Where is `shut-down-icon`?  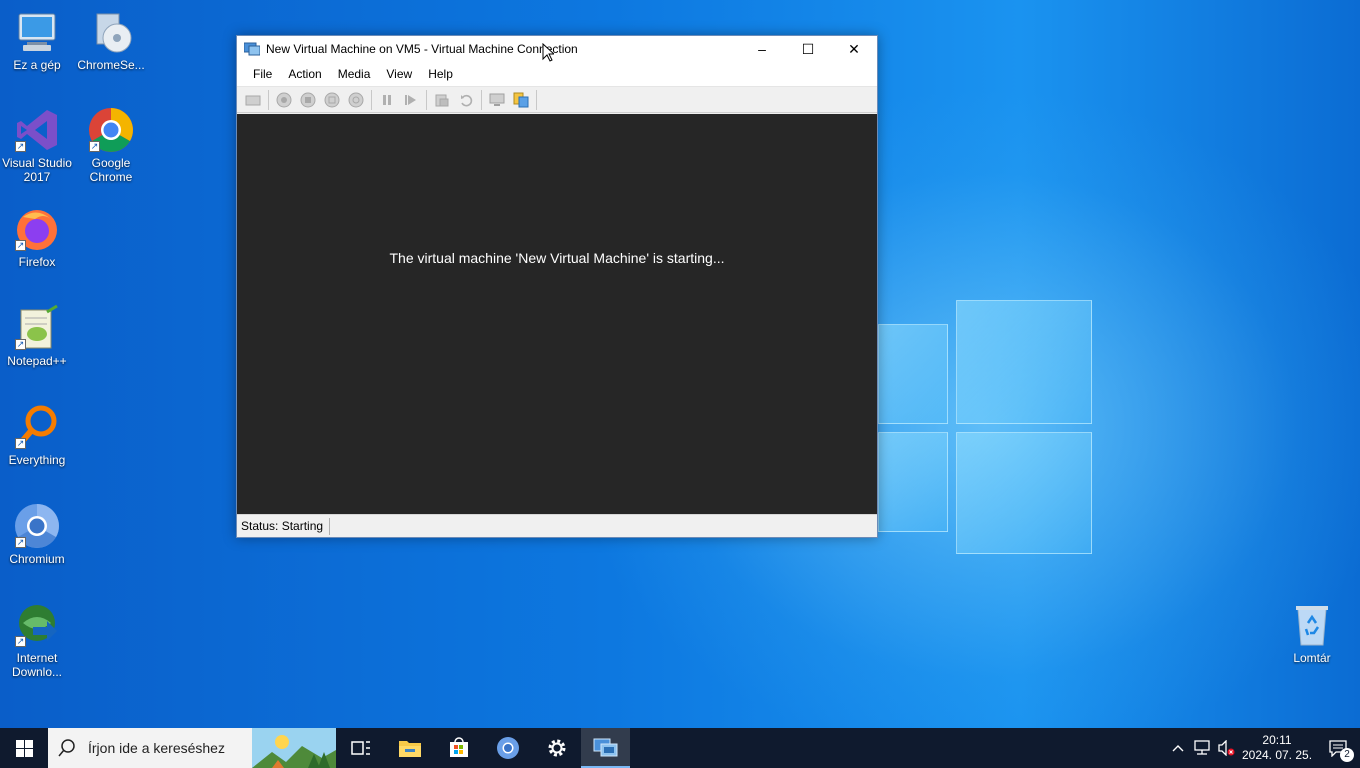 shut-down-icon is located at coordinates (332, 100).